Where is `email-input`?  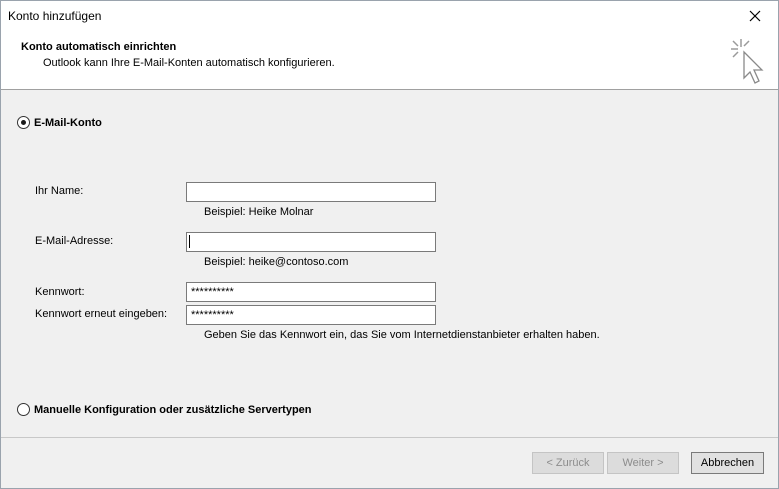 email-input is located at coordinates (311, 242).